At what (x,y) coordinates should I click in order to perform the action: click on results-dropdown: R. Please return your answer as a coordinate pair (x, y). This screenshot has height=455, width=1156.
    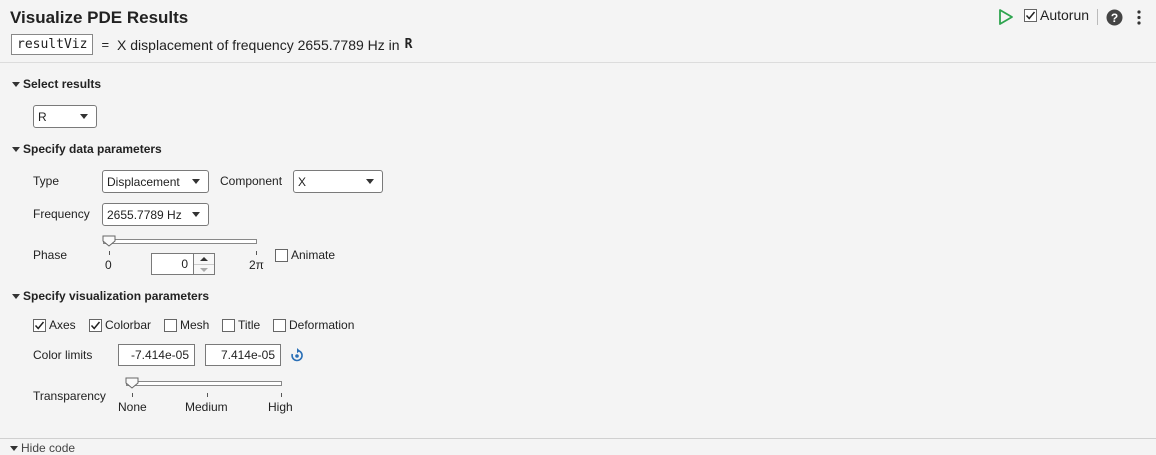
    Looking at the image, I should click on (65, 116).